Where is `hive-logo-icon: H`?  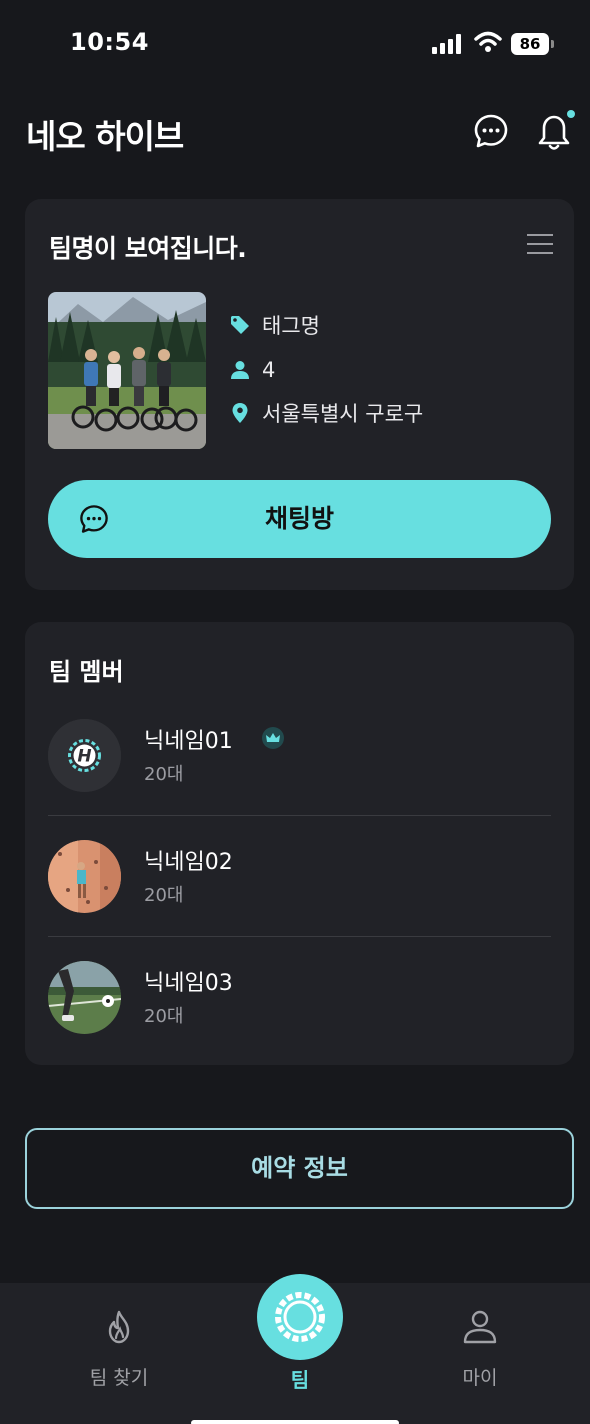 hive-logo-icon: H is located at coordinates (84, 755).